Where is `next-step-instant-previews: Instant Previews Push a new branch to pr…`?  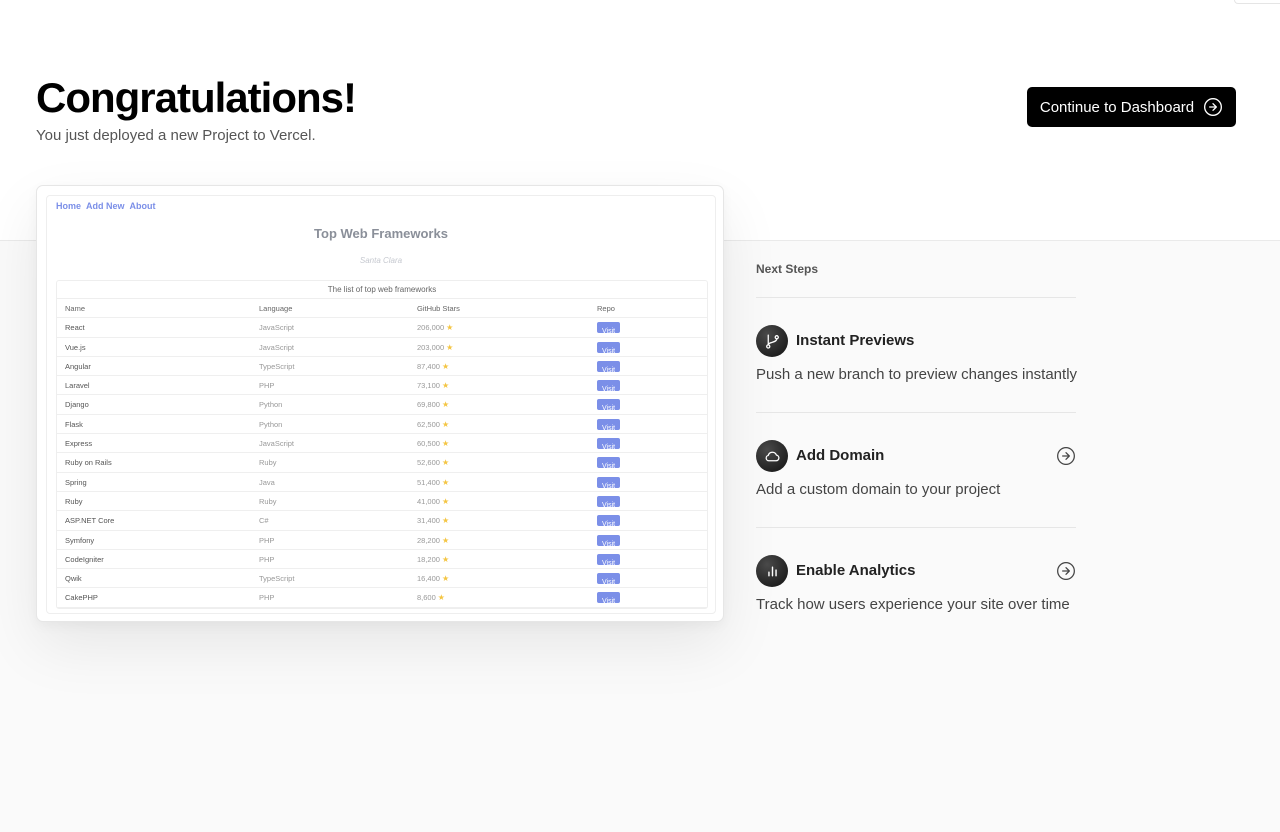 next-step-instant-previews: Instant Previews Push a new branch to pr… is located at coordinates (916, 355).